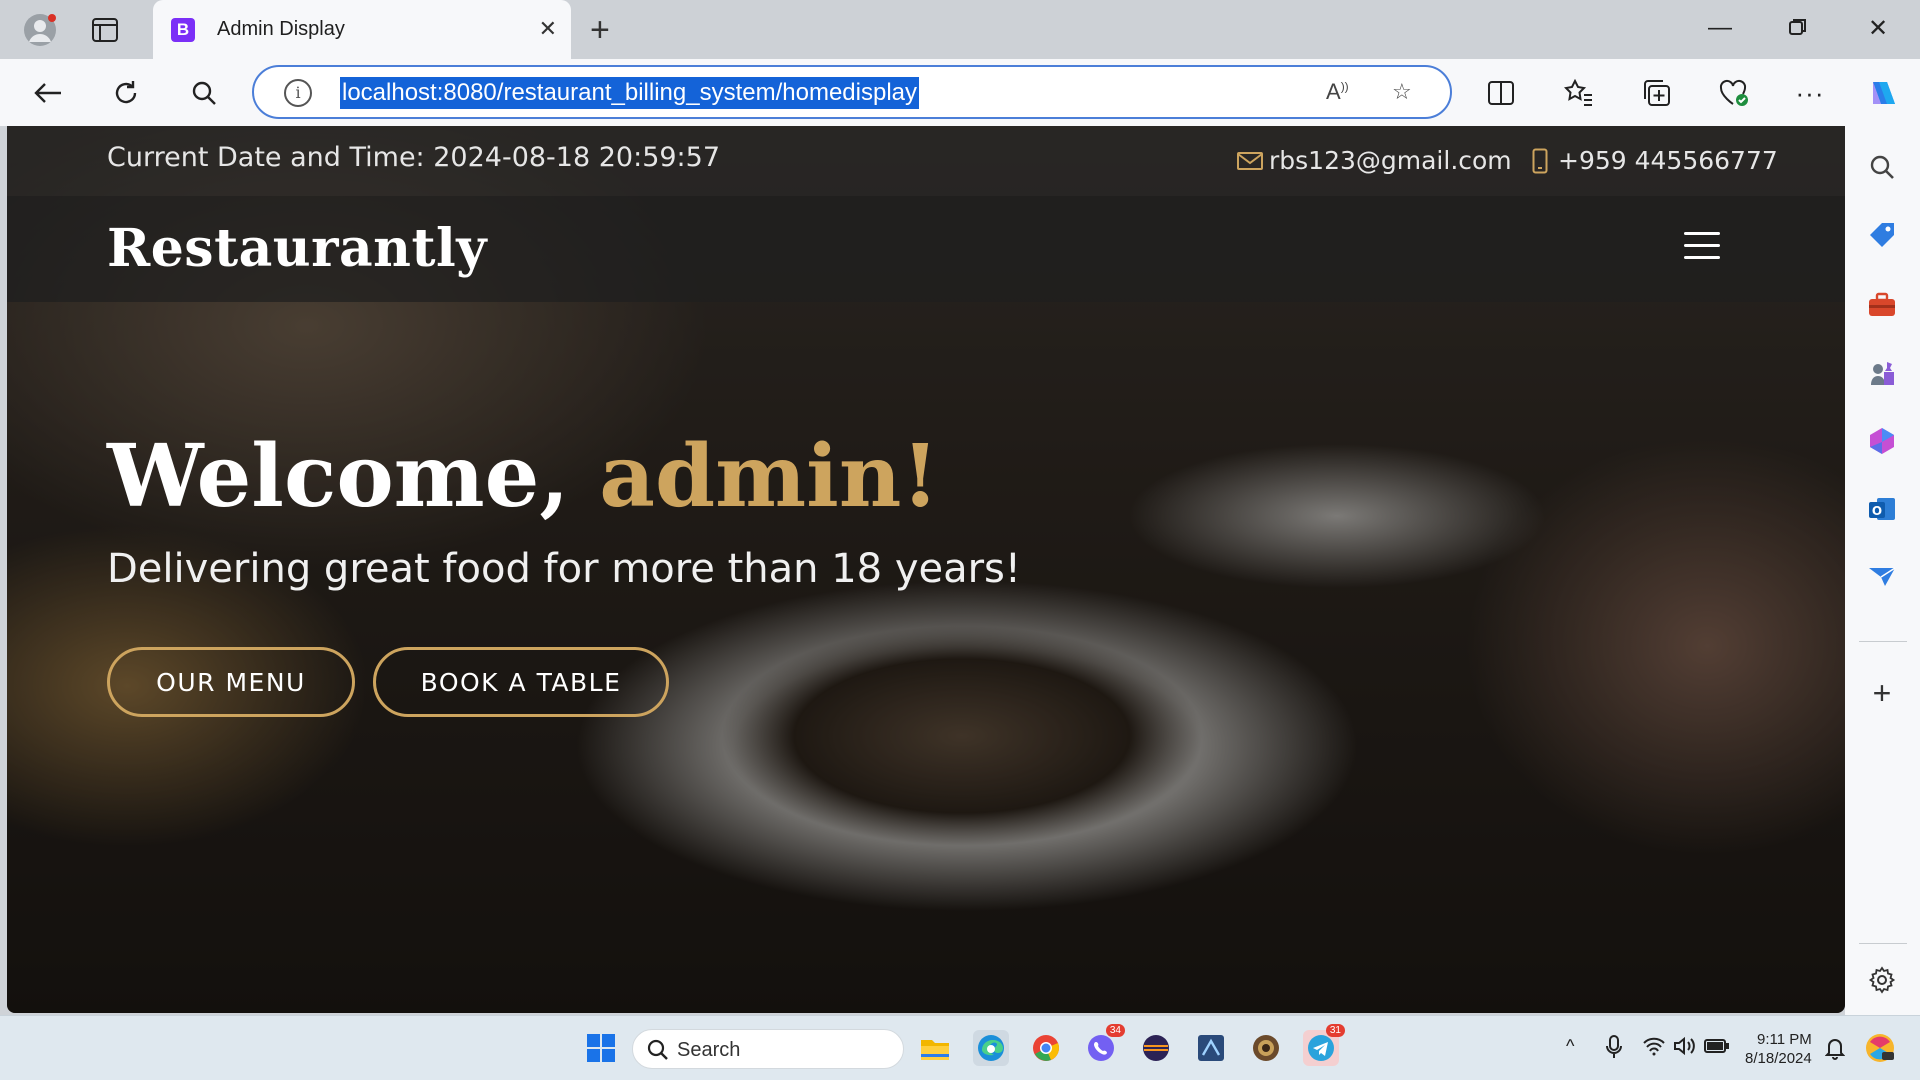  I want to click on tools-briefcase-icon, so click(1882, 305).